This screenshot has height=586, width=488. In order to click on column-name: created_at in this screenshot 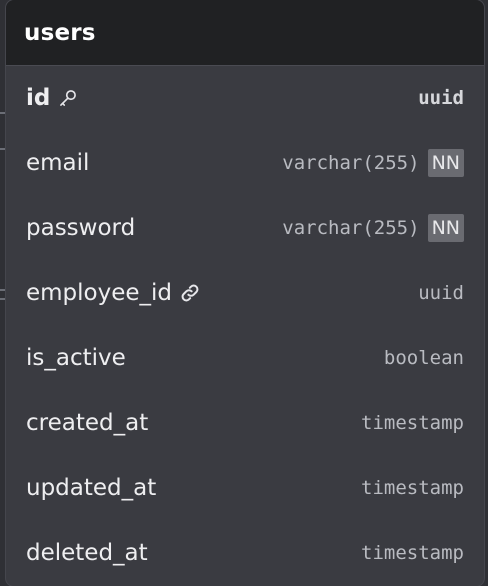, I will do `click(87, 422)`.